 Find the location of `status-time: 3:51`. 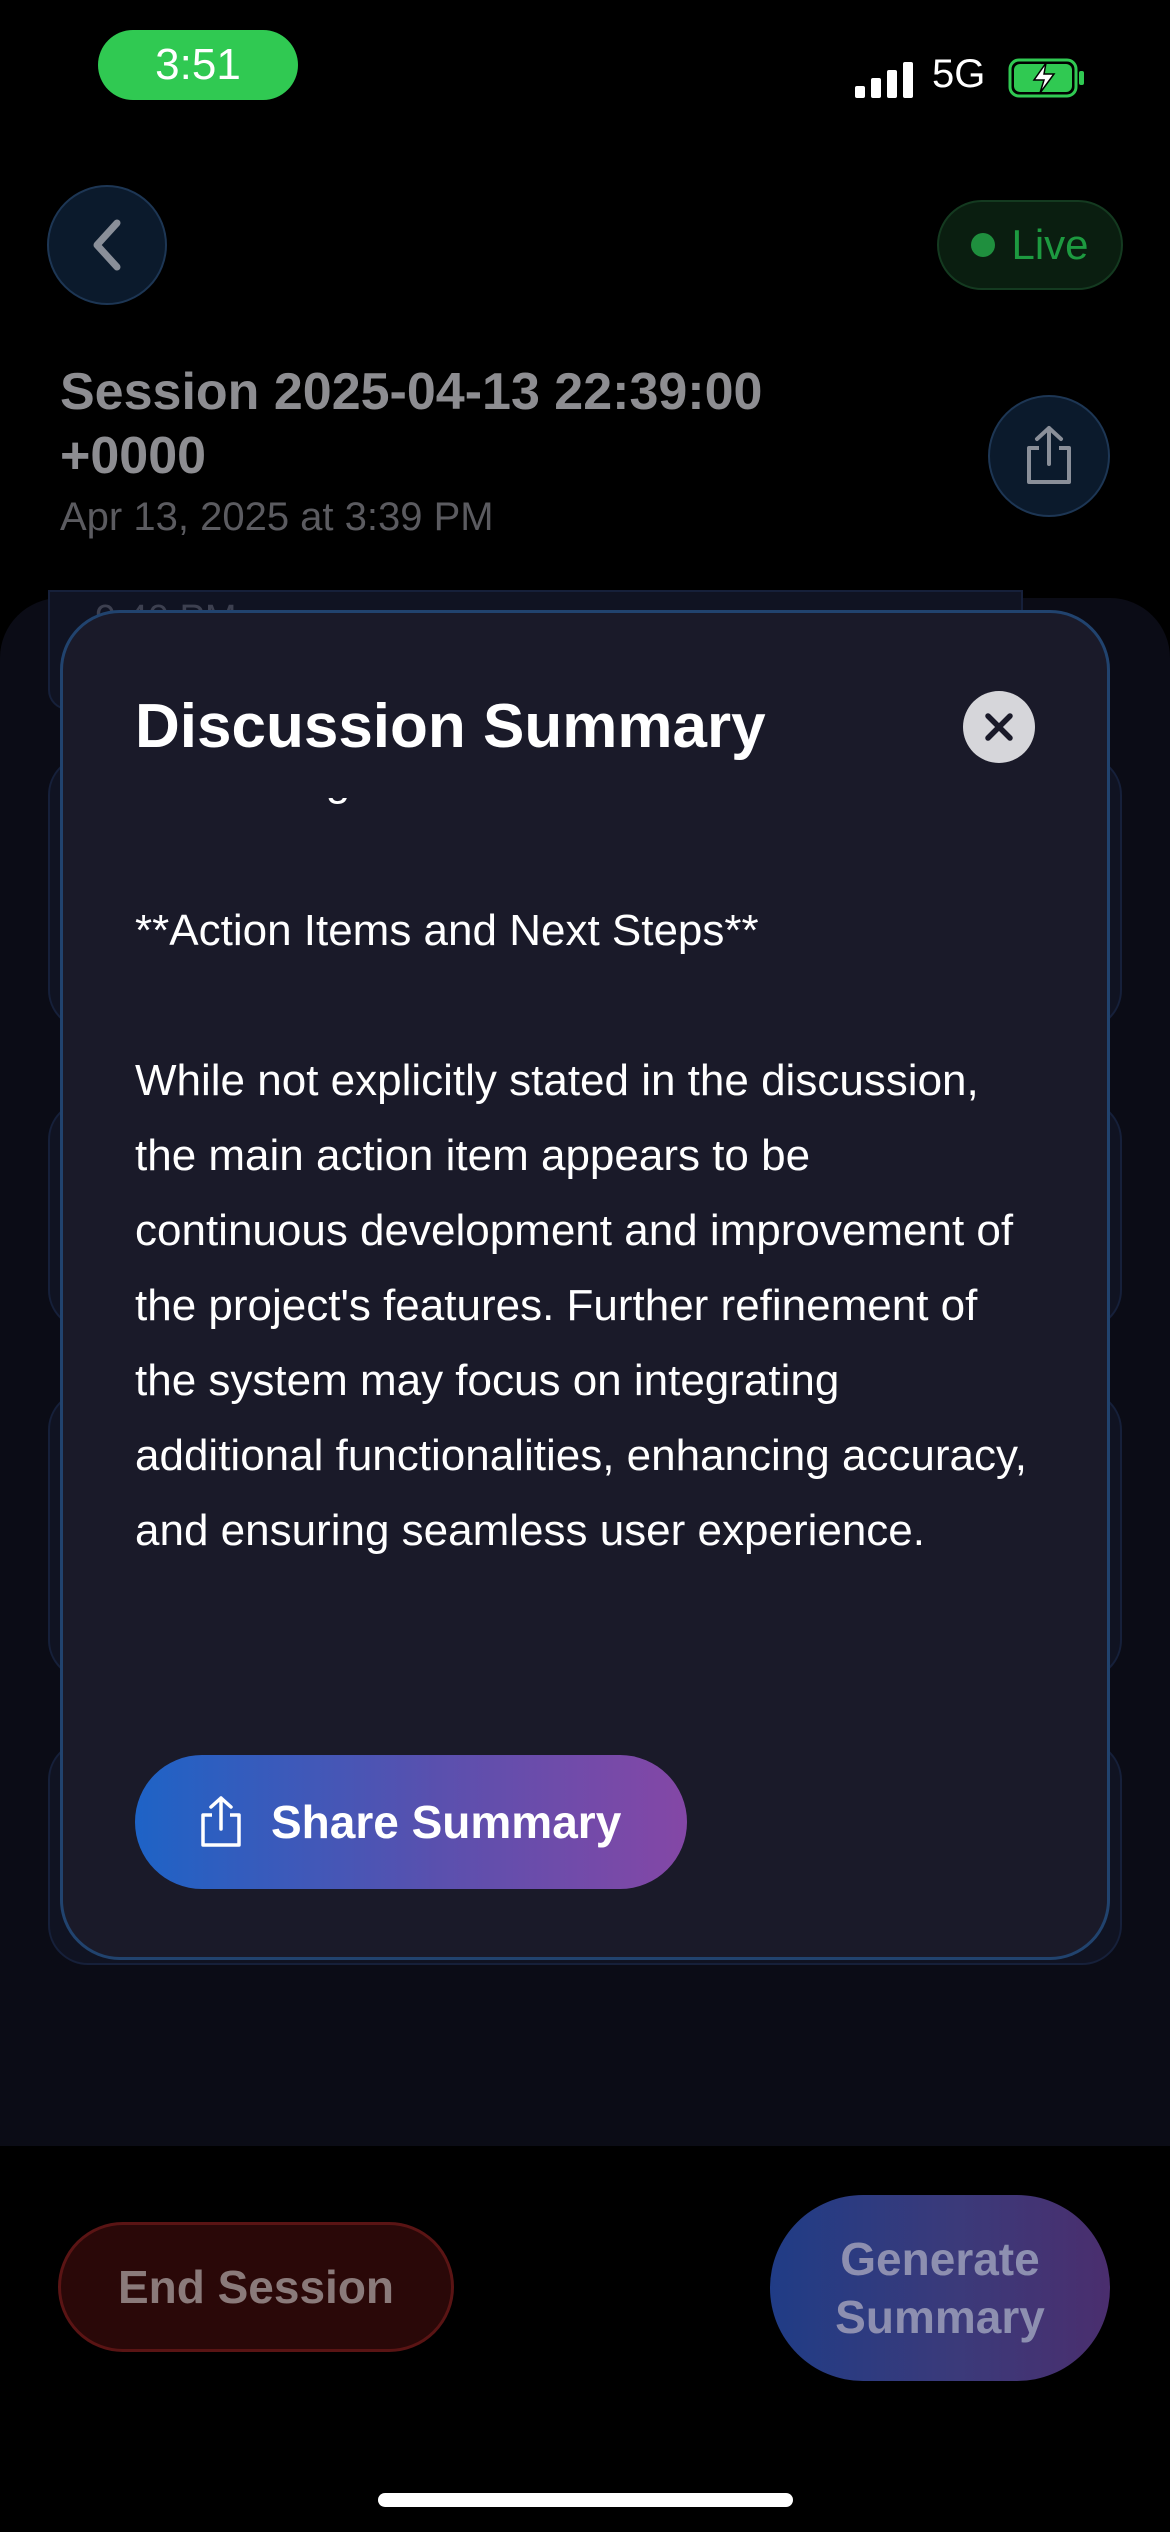

status-time: 3:51 is located at coordinates (198, 65).